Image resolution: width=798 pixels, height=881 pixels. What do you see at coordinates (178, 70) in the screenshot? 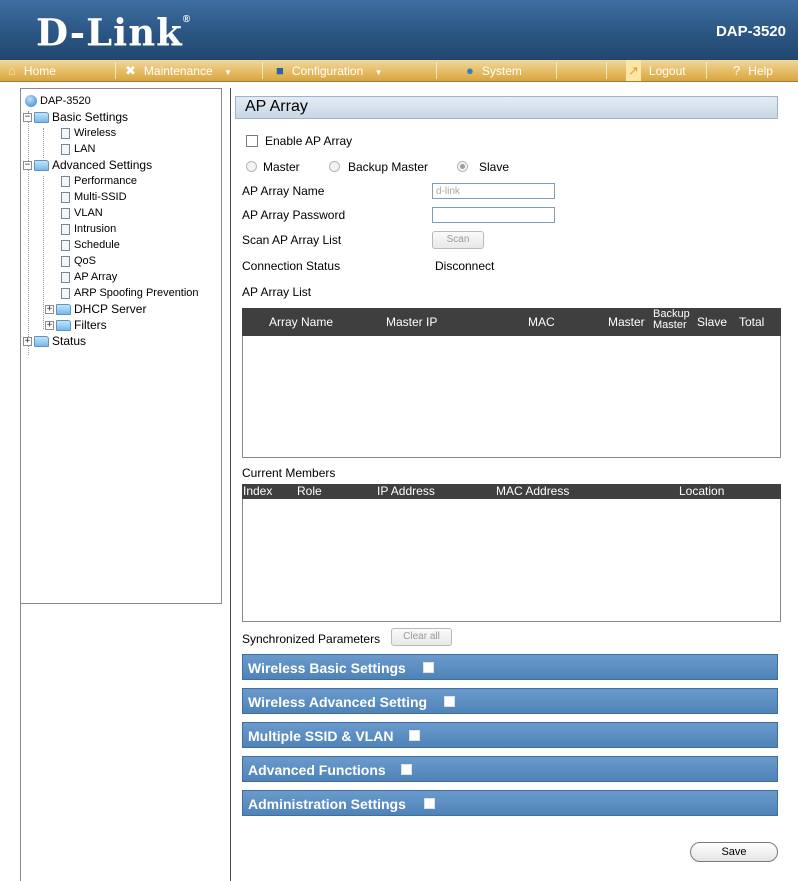
I see `nav-maintenance: ✖ Maintenance ▼` at bounding box center [178, 70].